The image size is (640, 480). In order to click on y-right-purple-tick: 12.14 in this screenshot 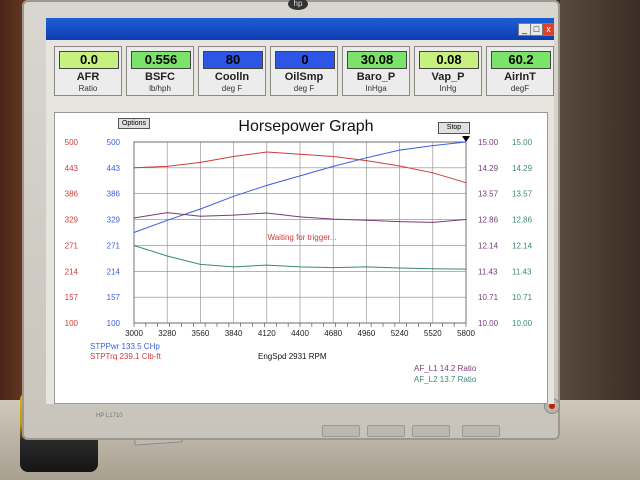, I will do `click(488, 245)`.